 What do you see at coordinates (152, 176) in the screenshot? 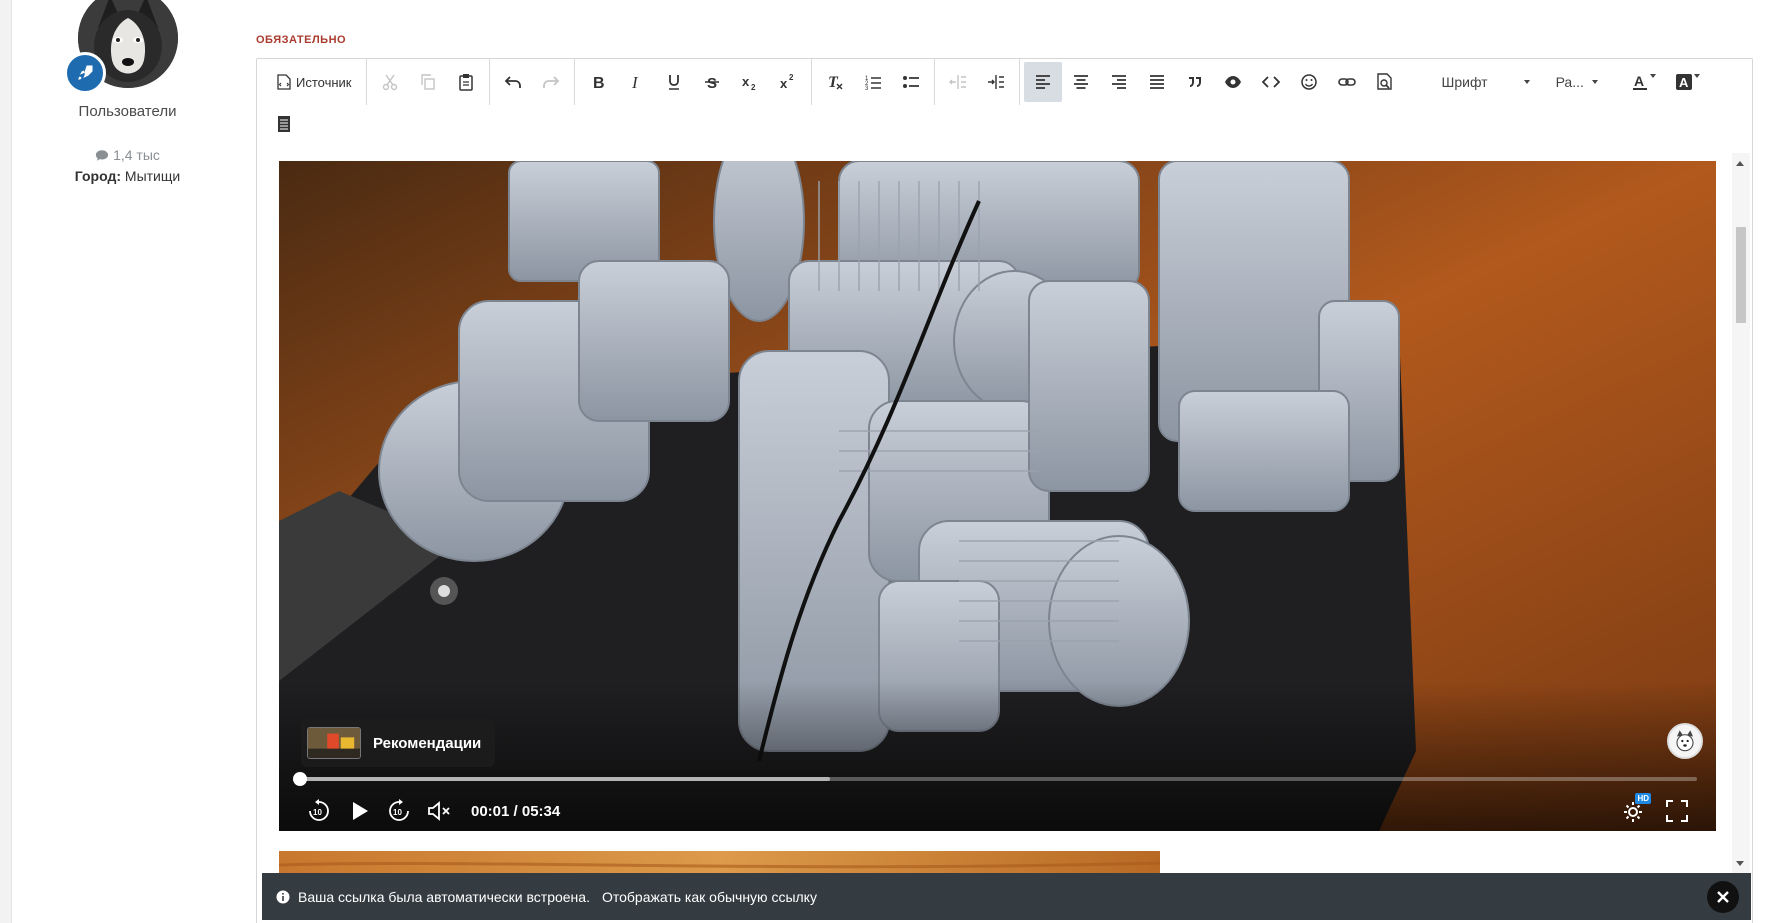
I see `city-value: Мытищи` at bounding box center [152, 176].